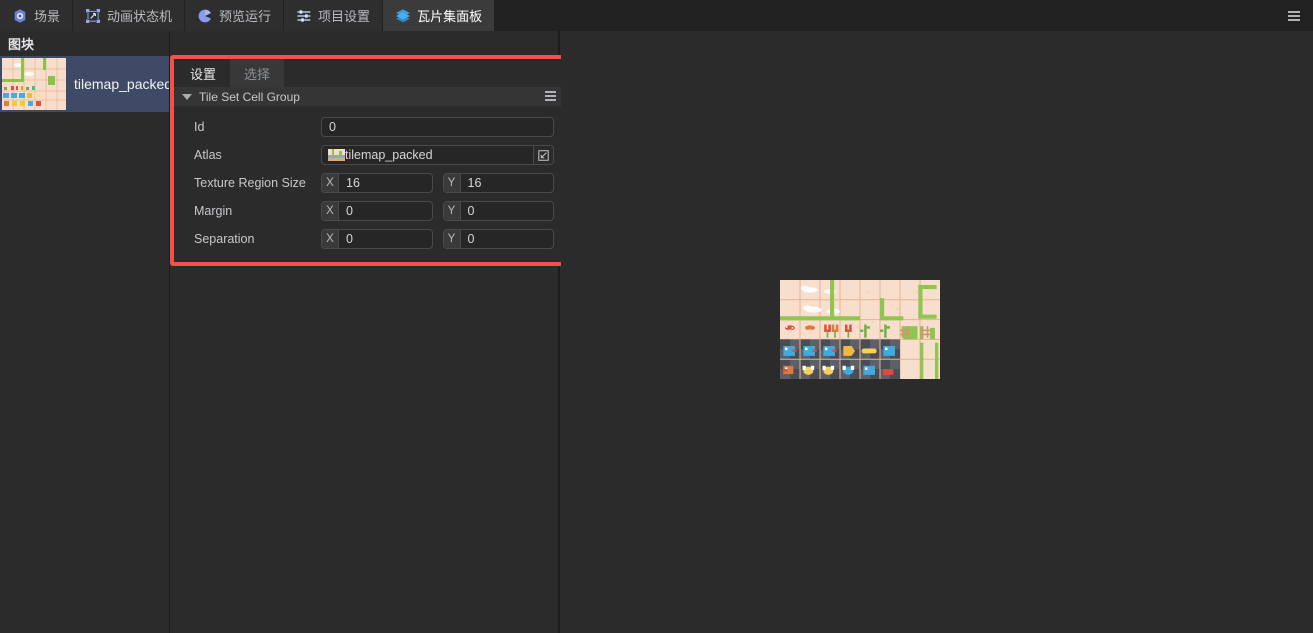 The image size is (1313, 633). I want to click on atlas-value: tilemap_packed, so click(389, 155).